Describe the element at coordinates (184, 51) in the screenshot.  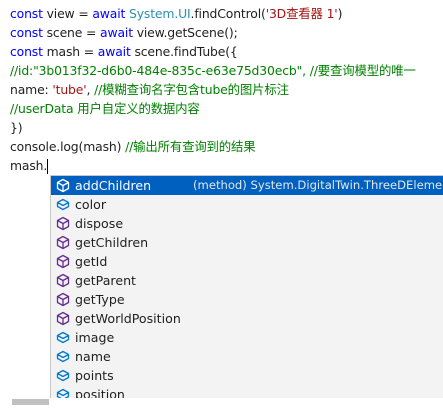
I see `code-token: scene.findTube({` at that location.